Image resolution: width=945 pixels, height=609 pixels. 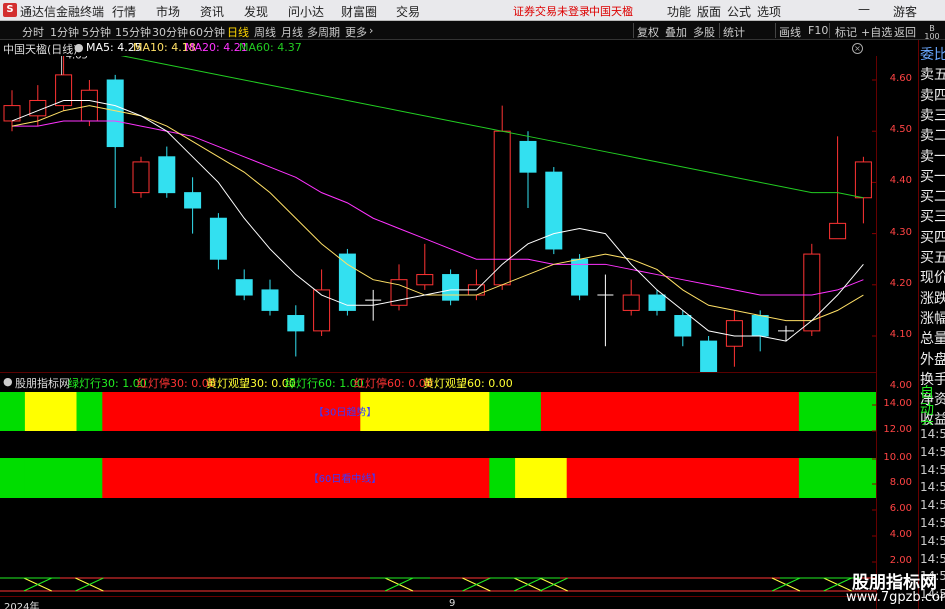 What do you see at coordinates (932, 217) in the screenshot?
I see `quote-label: 买三` at bounding box center [932, 217].